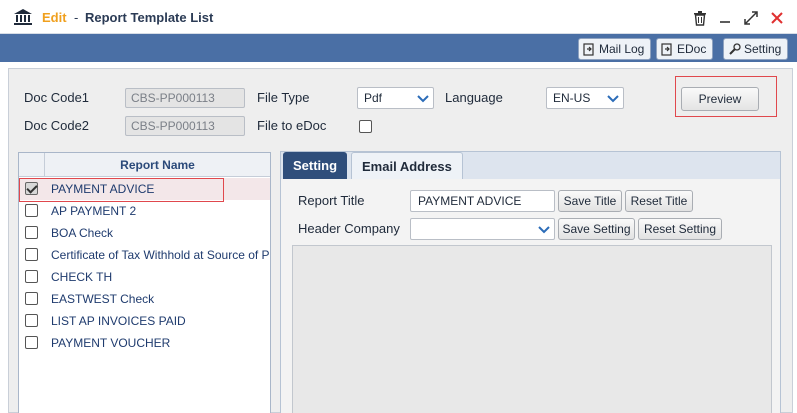 This screenshot has width=797, height=413. What do you see at coordinates (622, 49) in the screenshot?
I see `mail-log-label: Mail Log` at bounding box center [622, 49].